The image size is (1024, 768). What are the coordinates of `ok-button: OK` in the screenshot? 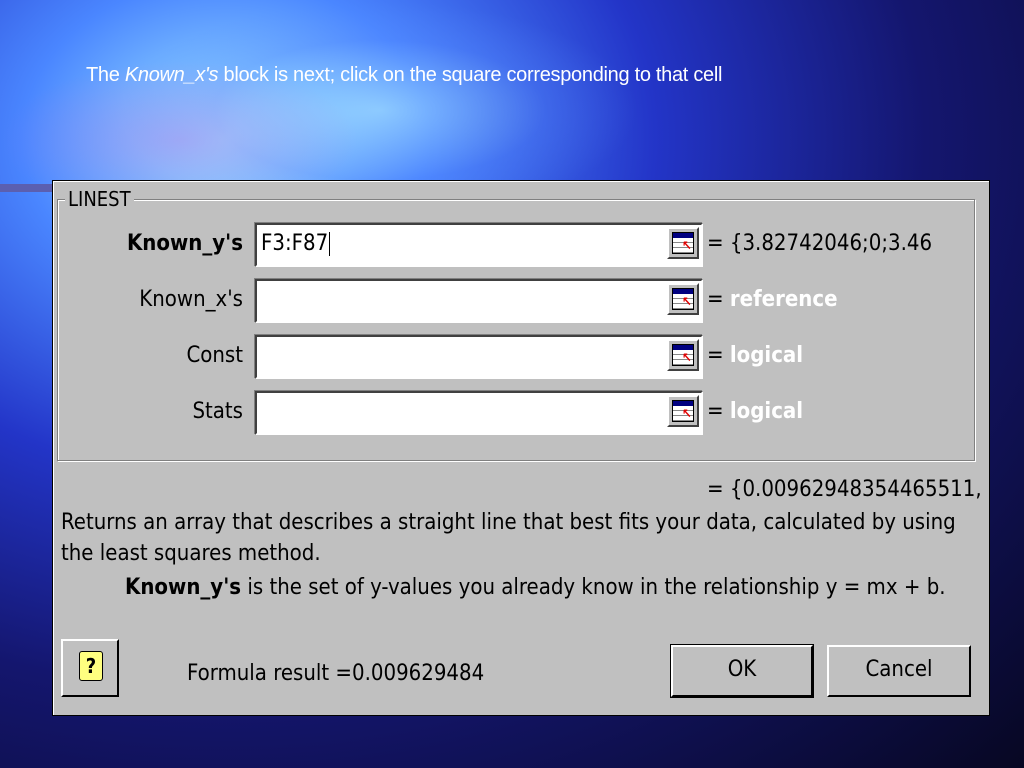 It's located at (742, 671).